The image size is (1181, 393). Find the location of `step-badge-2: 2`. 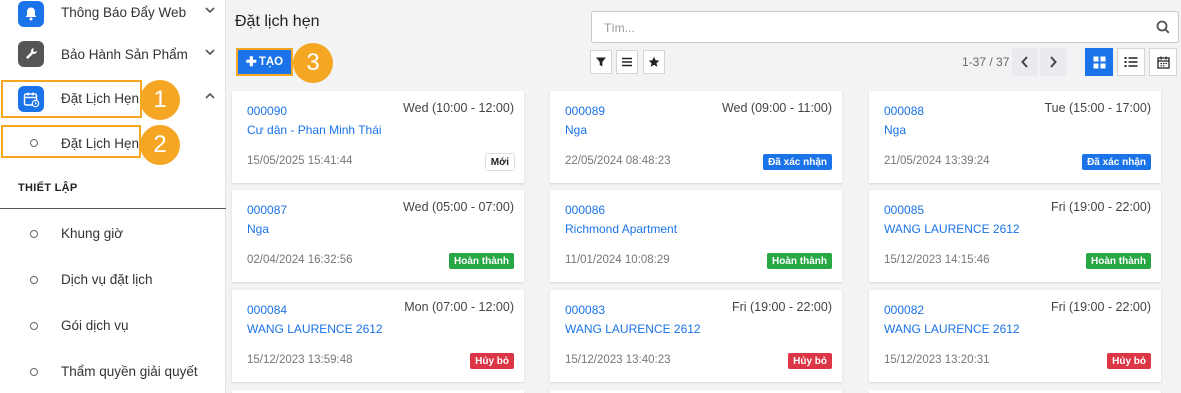

step-badge-2: 2 is located at coordinates (160, 145).